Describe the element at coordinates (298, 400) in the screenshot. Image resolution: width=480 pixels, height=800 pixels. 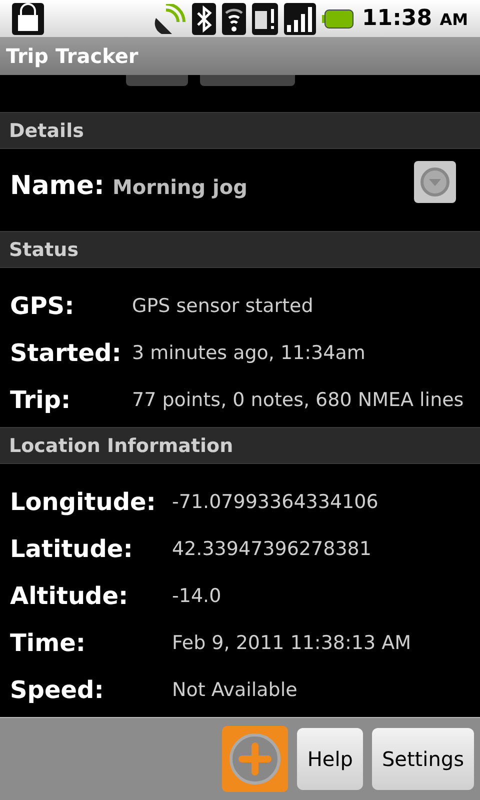
I see `field-value: 77 points, 0 notes, 680 NMEA lines` at that location.